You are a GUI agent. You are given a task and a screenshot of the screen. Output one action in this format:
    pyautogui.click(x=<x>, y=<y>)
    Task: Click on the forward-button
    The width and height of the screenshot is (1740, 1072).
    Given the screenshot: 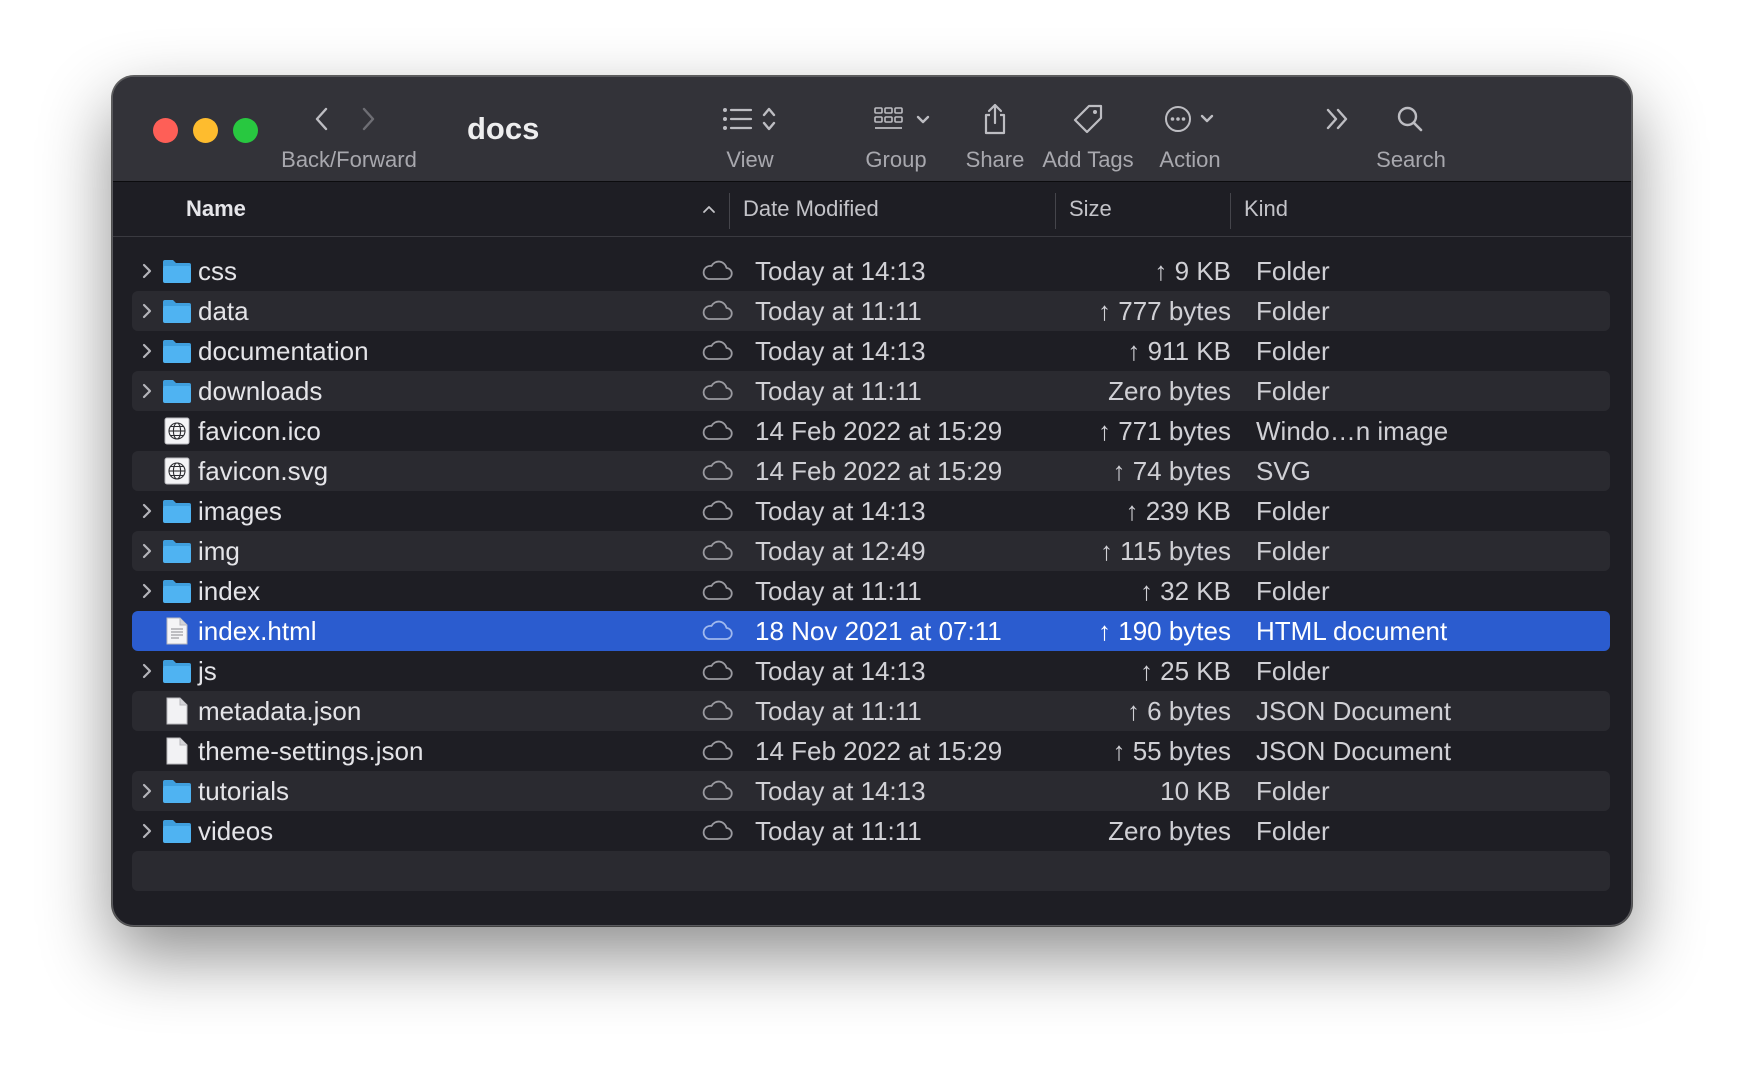 What is the action you would take?
    pyautogui.click(x=368, y=119)
    